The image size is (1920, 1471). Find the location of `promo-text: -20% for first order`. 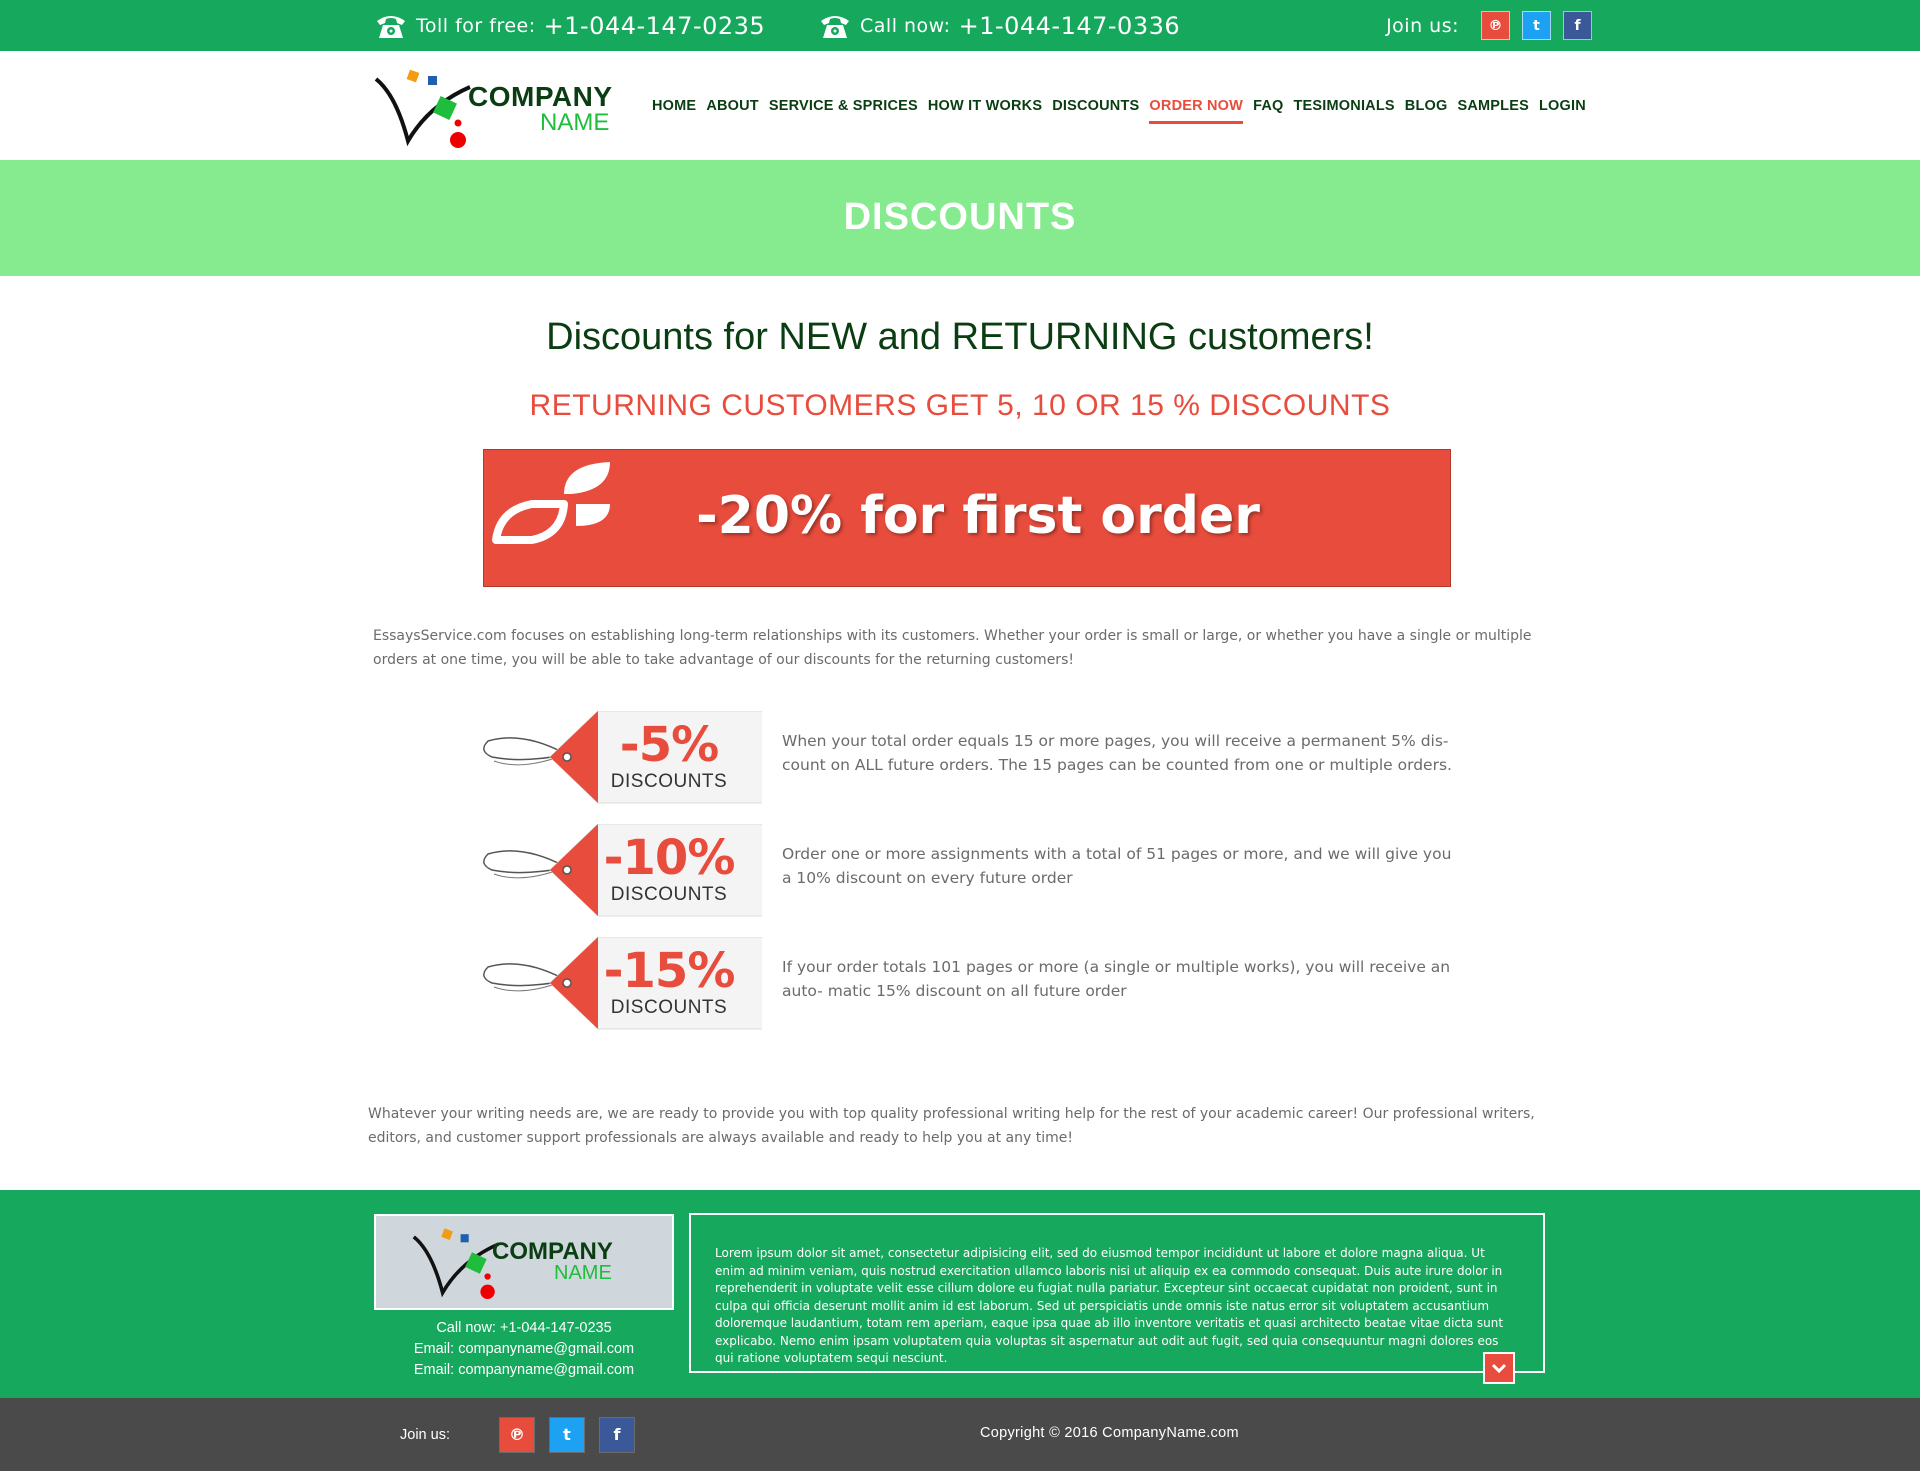

promo-text: -20% for first order is located at coordinates (978, 516).